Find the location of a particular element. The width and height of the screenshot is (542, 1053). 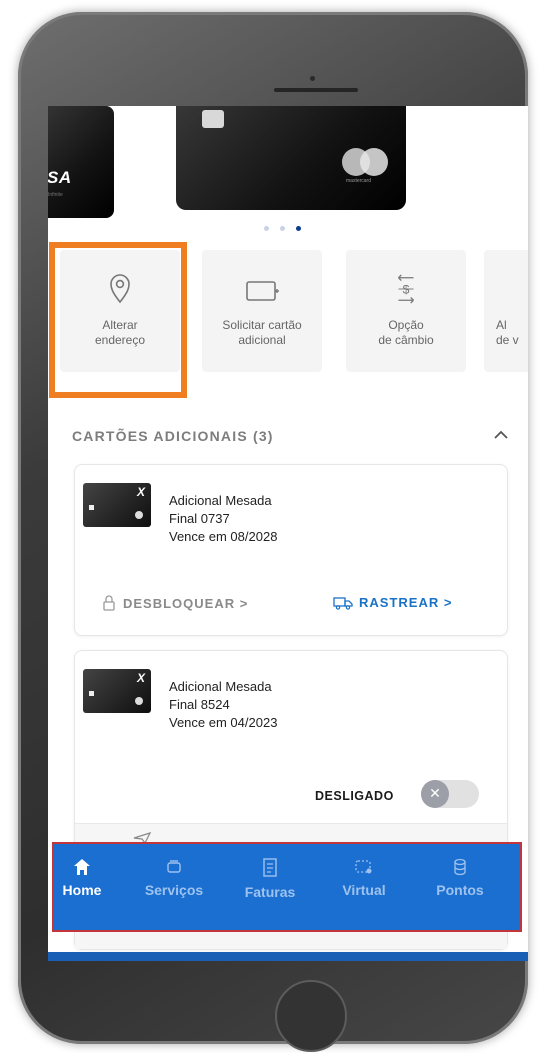

close-icon: ✕ is located at coordinates (435, 794).